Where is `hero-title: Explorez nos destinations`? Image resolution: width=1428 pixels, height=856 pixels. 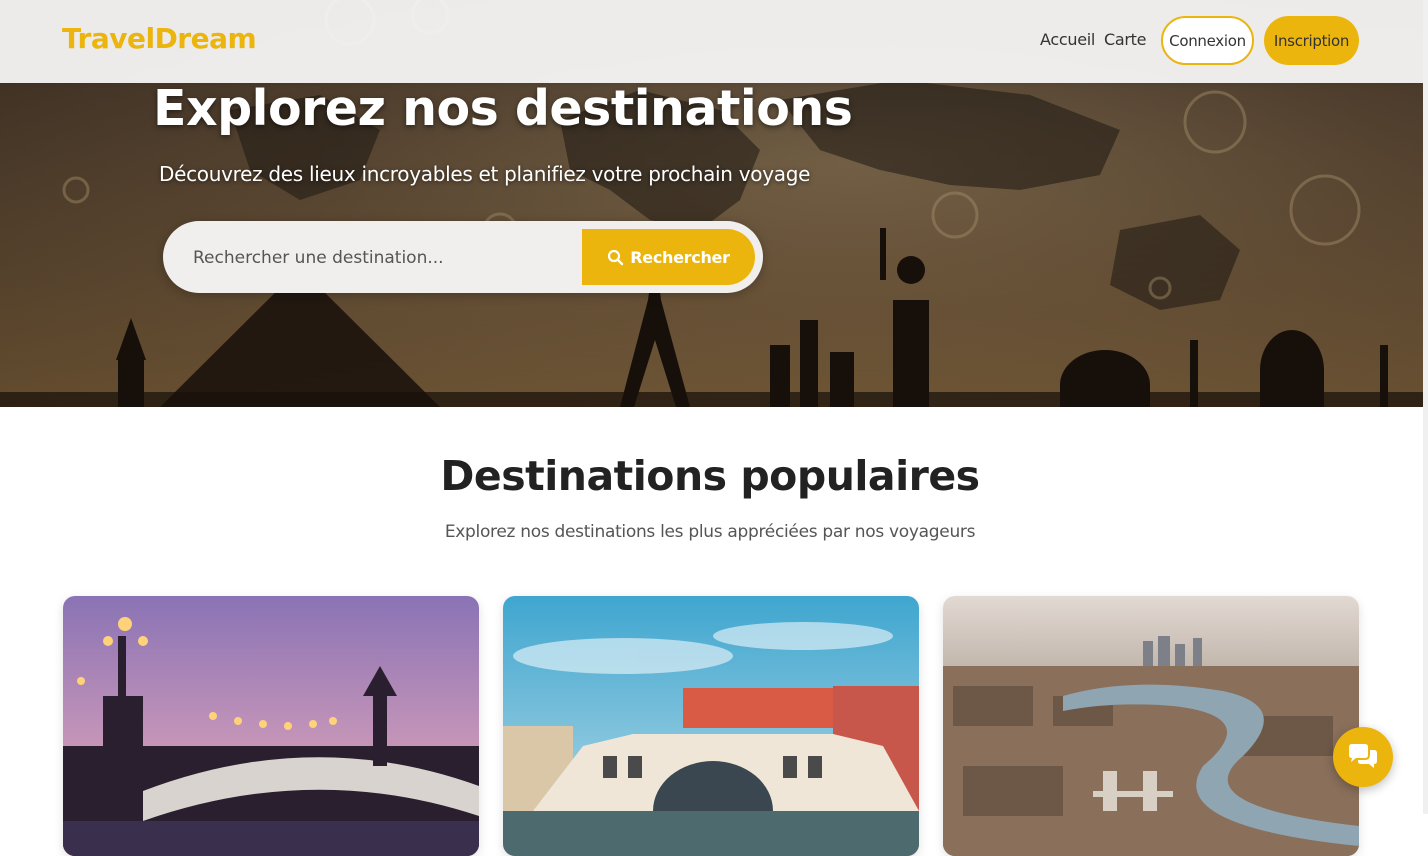 hero-title: Explorez nos destinations is located at coordinates (503, 108).